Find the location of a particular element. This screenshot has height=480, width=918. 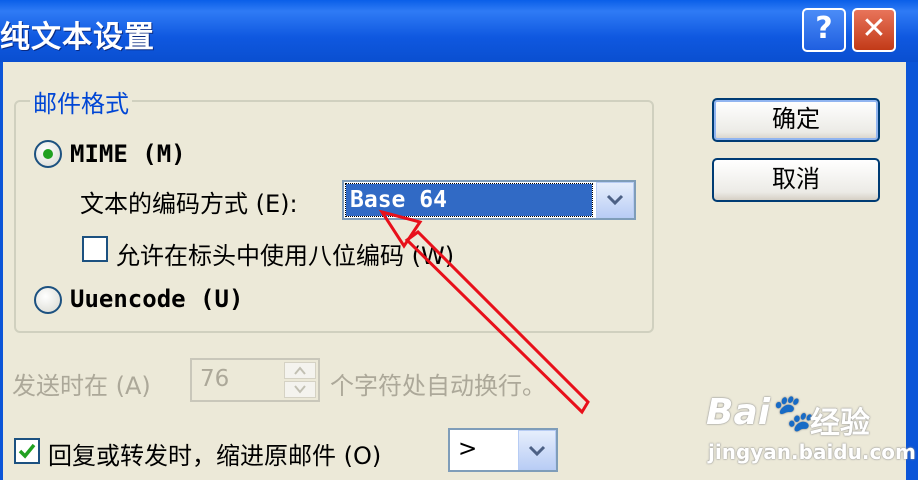

watermark-paw-icon: 🐾 is located at coordinates (790, 413).